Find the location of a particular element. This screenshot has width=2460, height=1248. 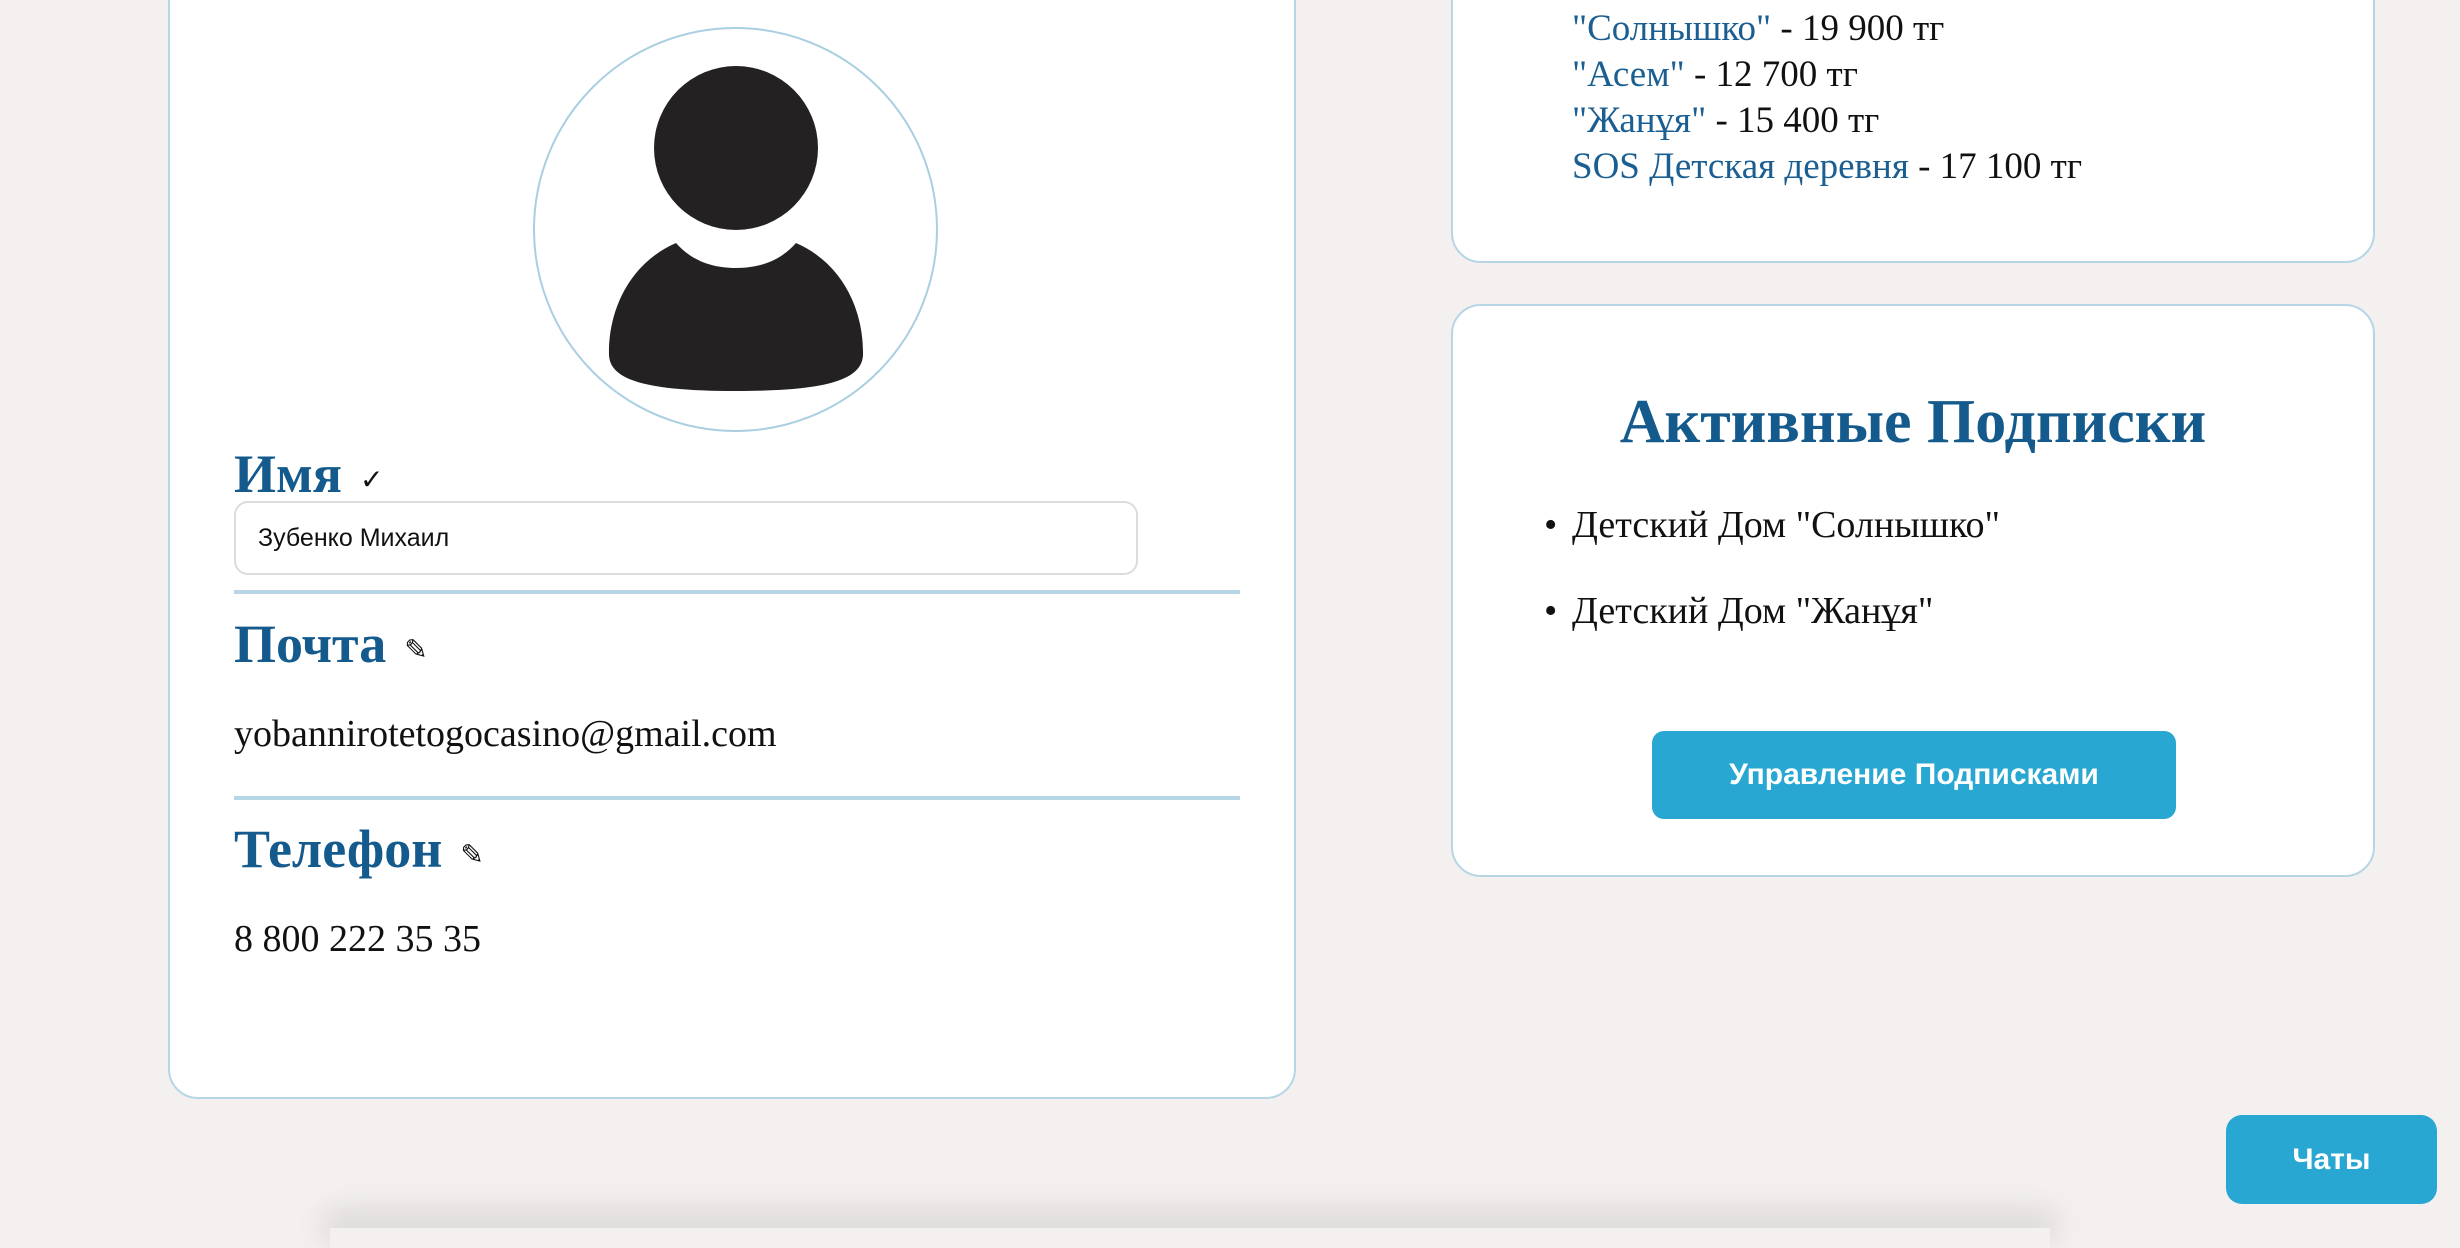

user-avatar-icon is located at coordinates (735, 228).